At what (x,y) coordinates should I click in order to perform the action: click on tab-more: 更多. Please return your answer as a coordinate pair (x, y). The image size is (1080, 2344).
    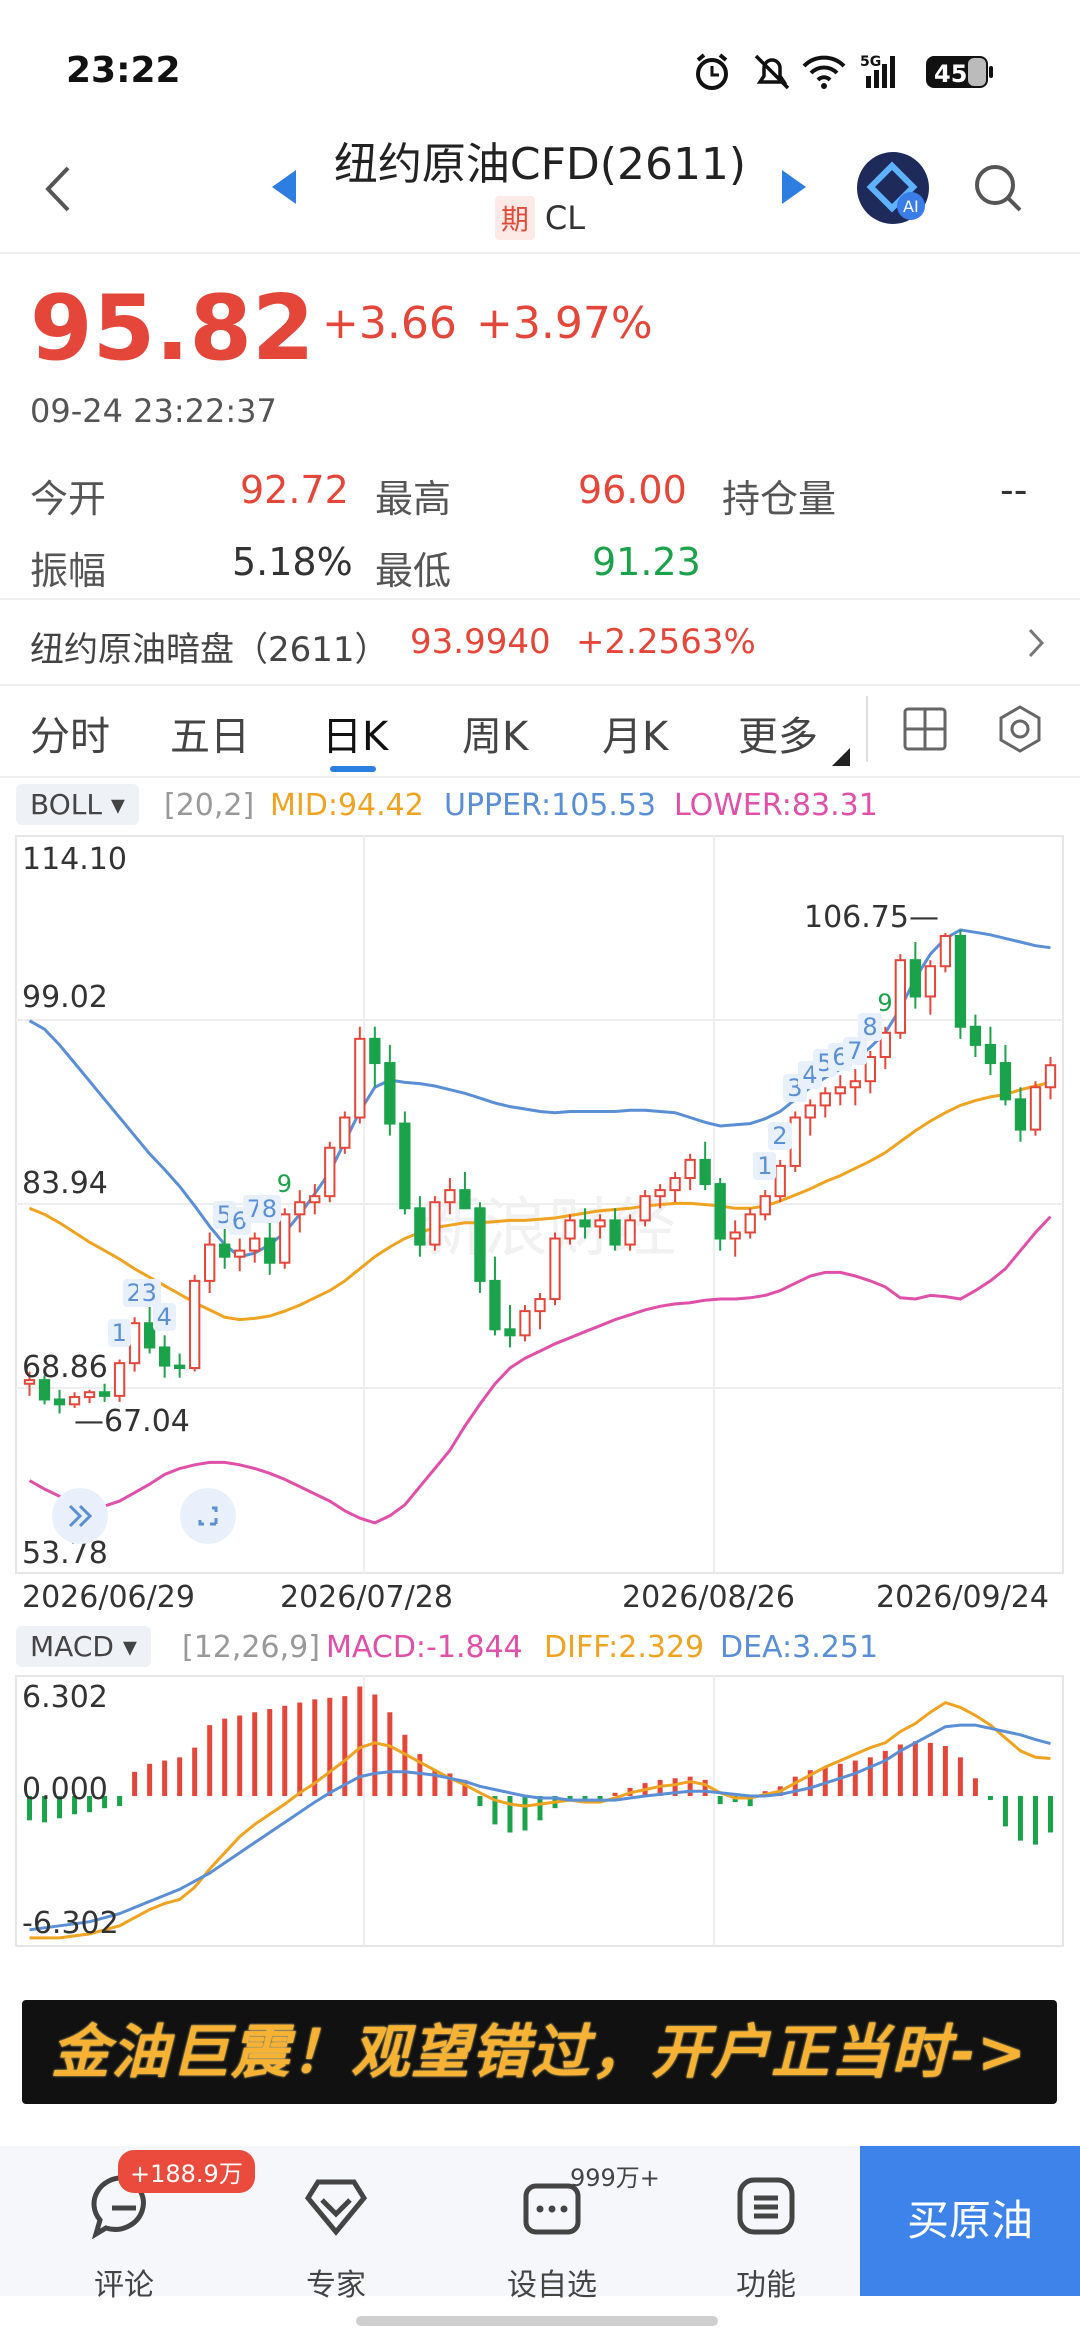
    Looking at the image, I should click on (778, 733).